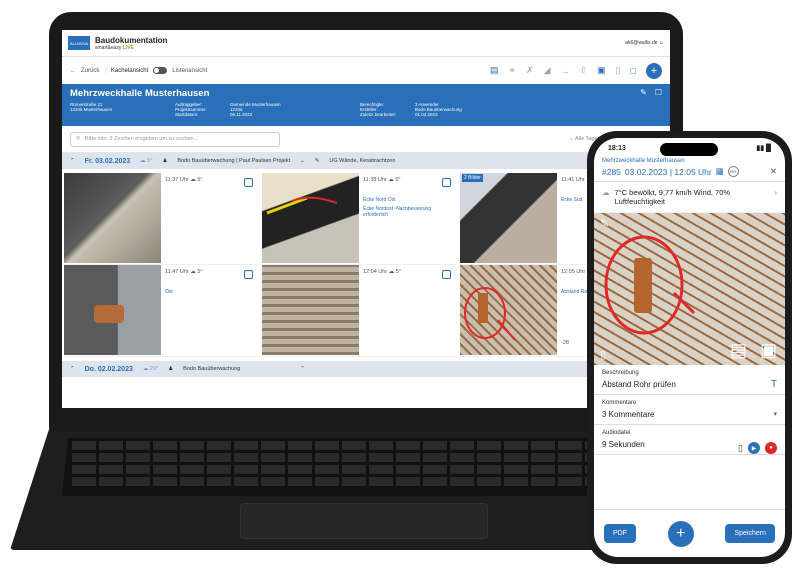 The height and width of the screenshot is (569, 799). I want to click on cloud-icon: ☁ 5°, so click(146, 161).